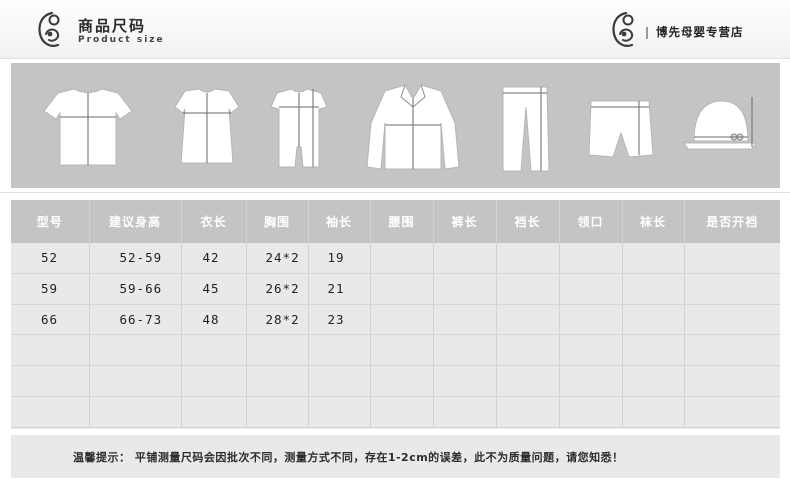 The image size is (790, 489). What do you see at coordinates (135, 320) in the screenshot?
I see `table-cell: 66-73` at bounding box center [135, 320].